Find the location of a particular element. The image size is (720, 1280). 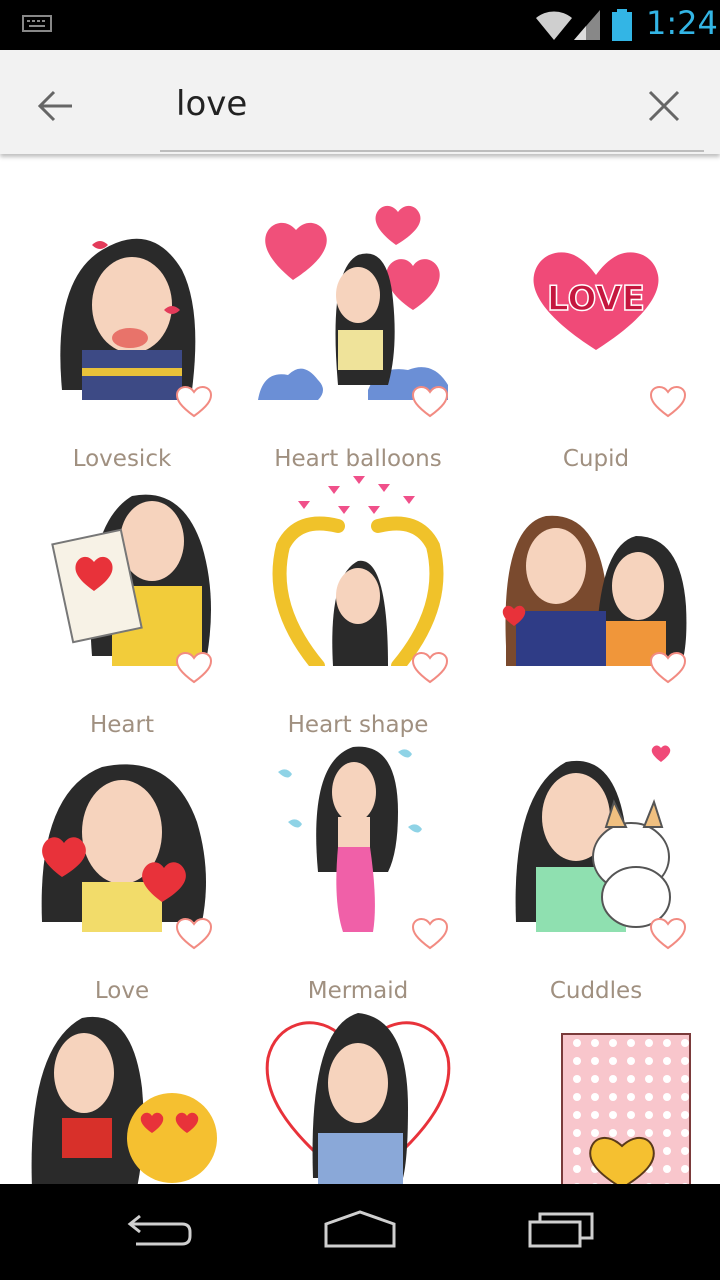

sticker-tile-mermaid: Mermaid is located at coordinates (358, 868).